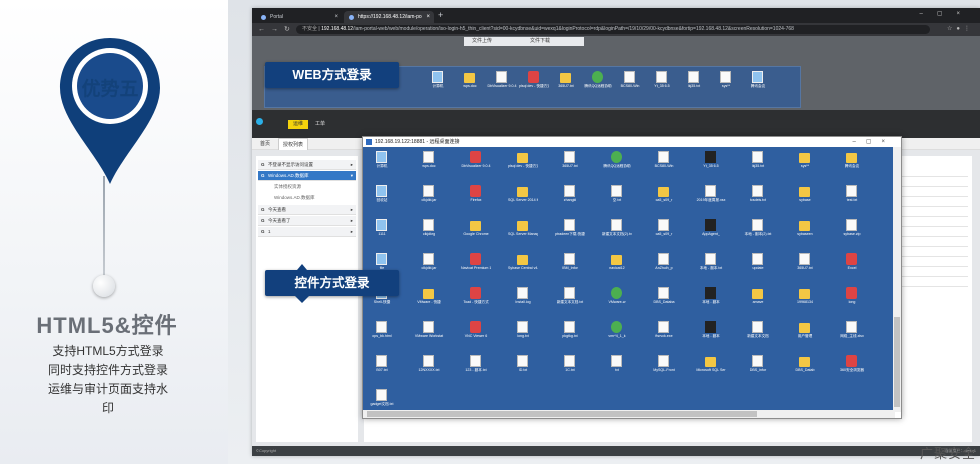  Describe the element at coordinates (277, 29) in the screenshot. I see `nav-buttons: ←→↻` at that location.